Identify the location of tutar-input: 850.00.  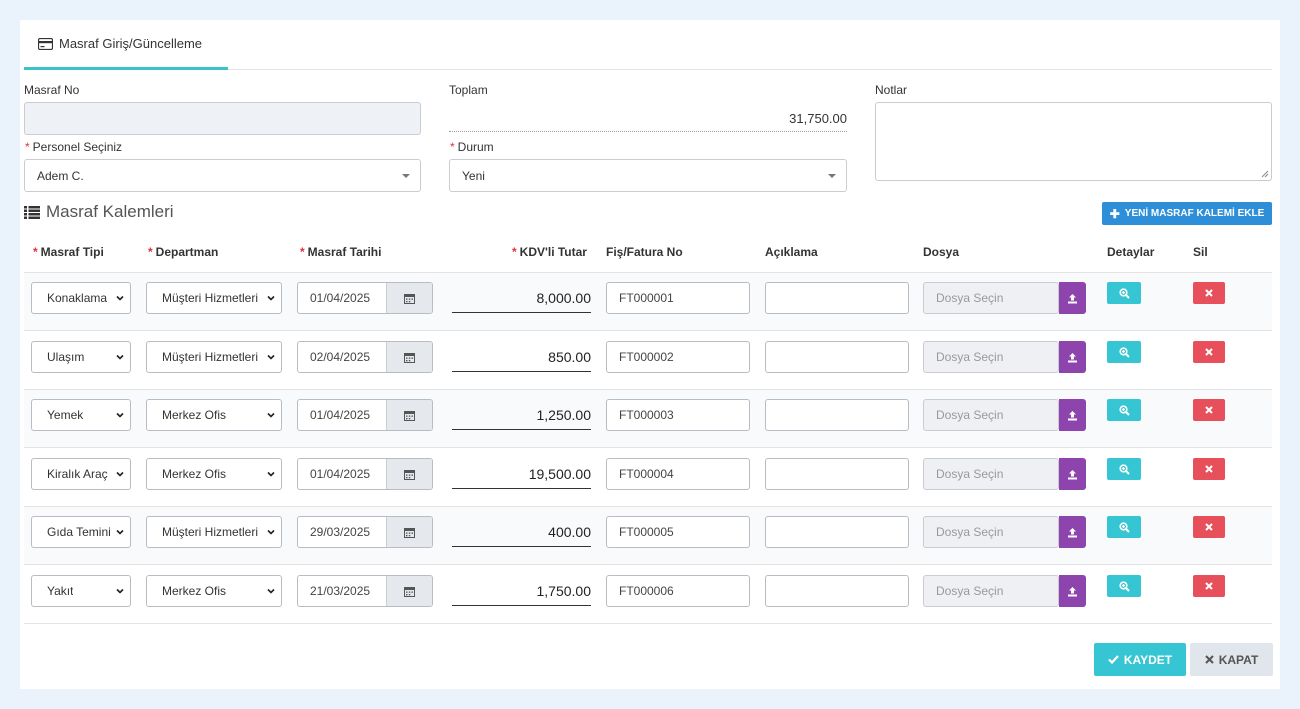
(521, 357).